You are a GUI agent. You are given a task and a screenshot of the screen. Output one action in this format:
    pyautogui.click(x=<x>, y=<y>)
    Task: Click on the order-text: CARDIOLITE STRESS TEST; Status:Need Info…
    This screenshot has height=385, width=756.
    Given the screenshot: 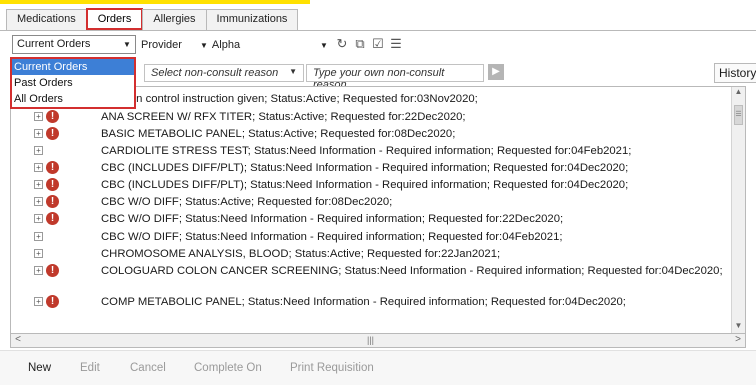 What is the action you would take?
    pyautogui.click(x=366, y=151)
    